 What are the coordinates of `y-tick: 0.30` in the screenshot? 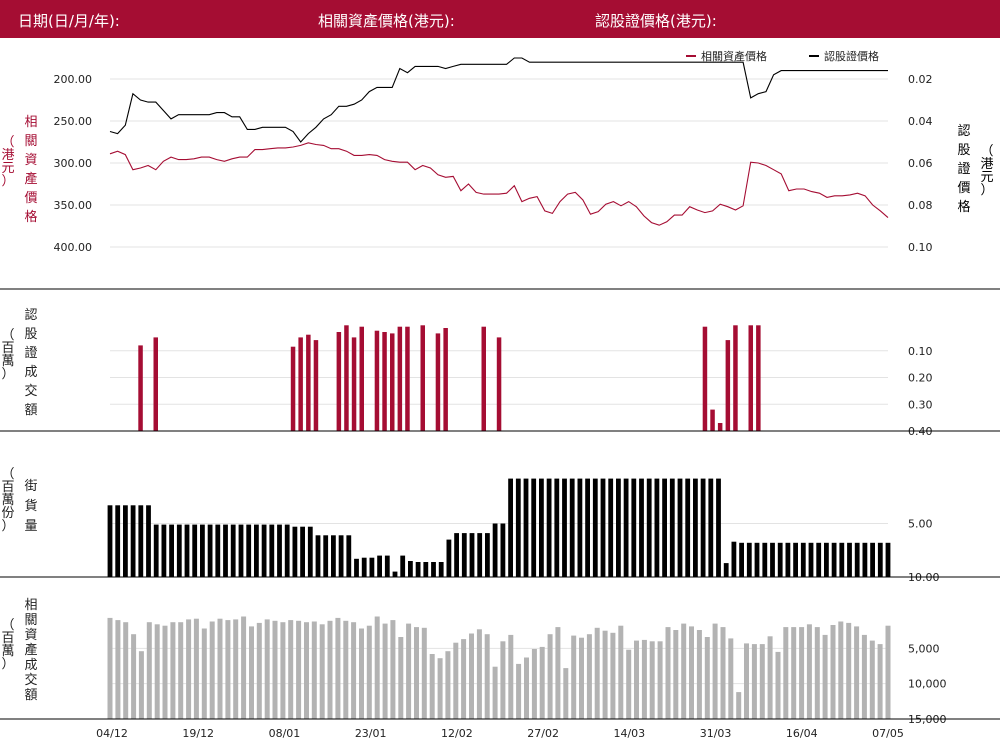 It's located at (920, 404).